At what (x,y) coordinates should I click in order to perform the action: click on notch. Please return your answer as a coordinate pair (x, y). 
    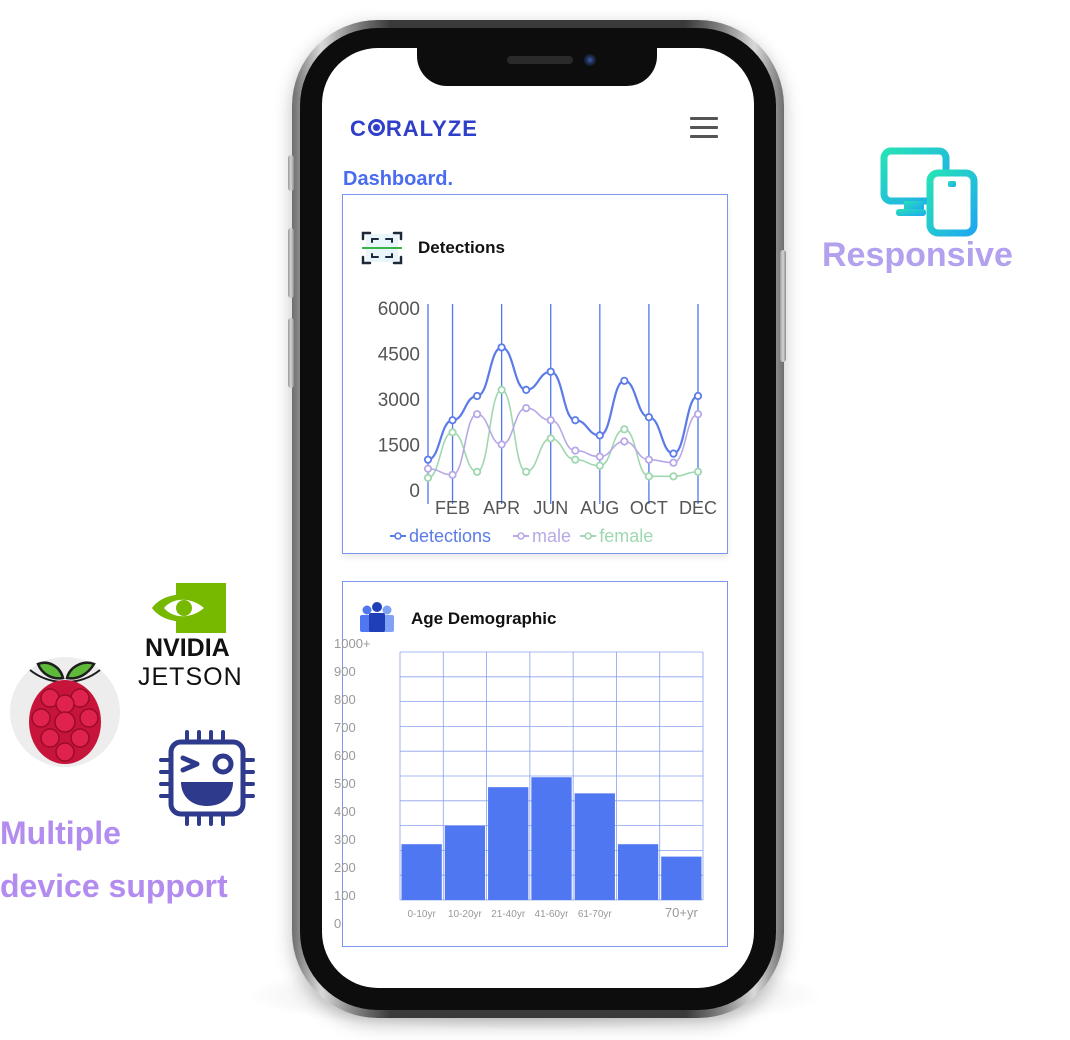
    Looking at the image, I should click on (537, 65).